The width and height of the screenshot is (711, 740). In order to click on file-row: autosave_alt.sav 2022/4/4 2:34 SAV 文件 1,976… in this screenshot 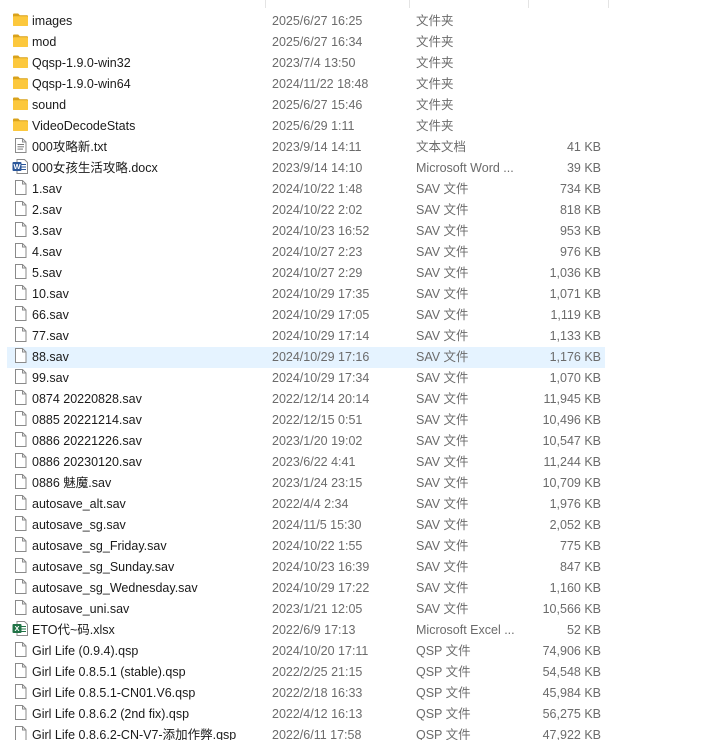, I will do `click(306, 504)`.